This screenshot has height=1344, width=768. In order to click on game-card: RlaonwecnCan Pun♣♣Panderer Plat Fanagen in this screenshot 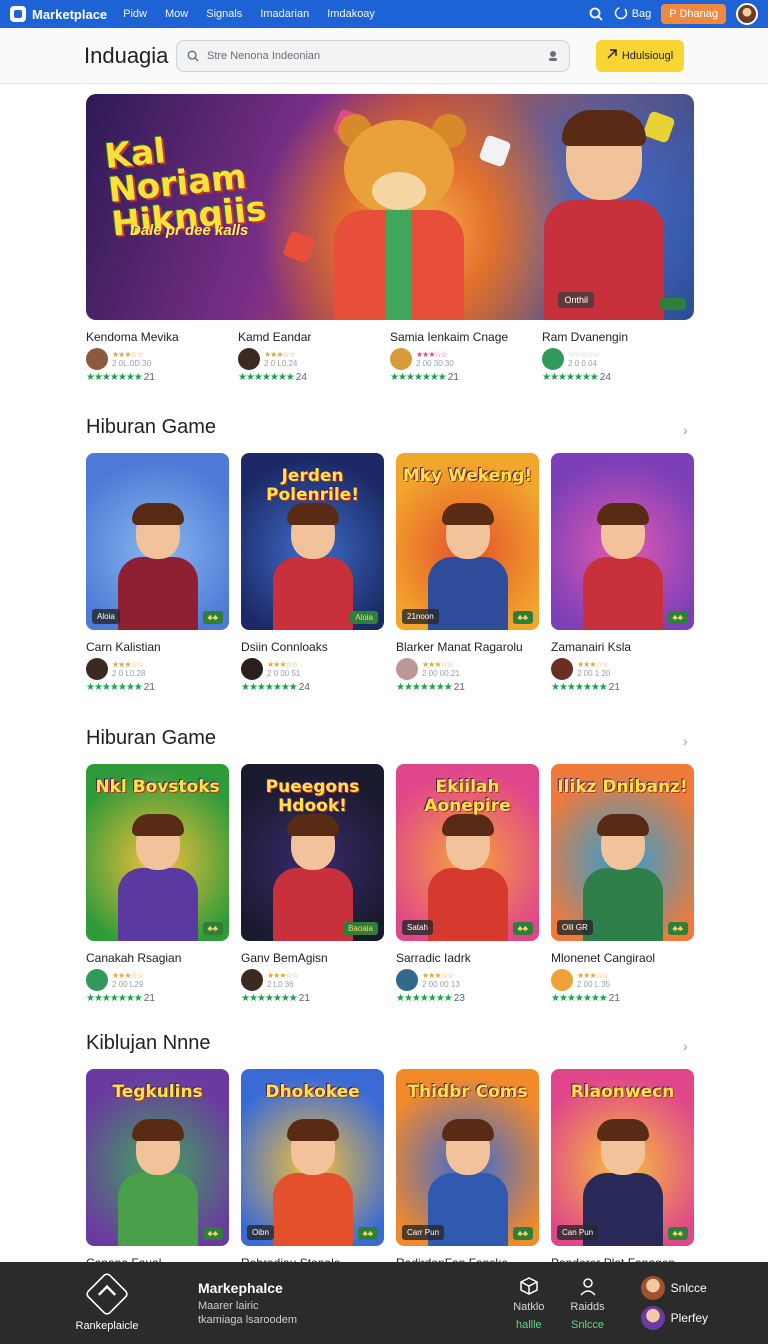, I will do `click(622, 1169)`.